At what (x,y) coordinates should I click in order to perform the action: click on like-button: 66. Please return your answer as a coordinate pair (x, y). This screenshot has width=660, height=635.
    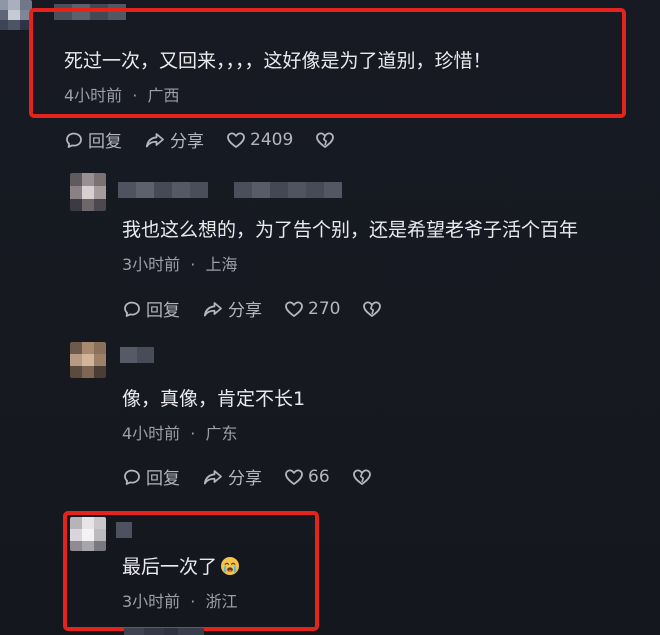
    Looking at the image, I should click on (307, 477).